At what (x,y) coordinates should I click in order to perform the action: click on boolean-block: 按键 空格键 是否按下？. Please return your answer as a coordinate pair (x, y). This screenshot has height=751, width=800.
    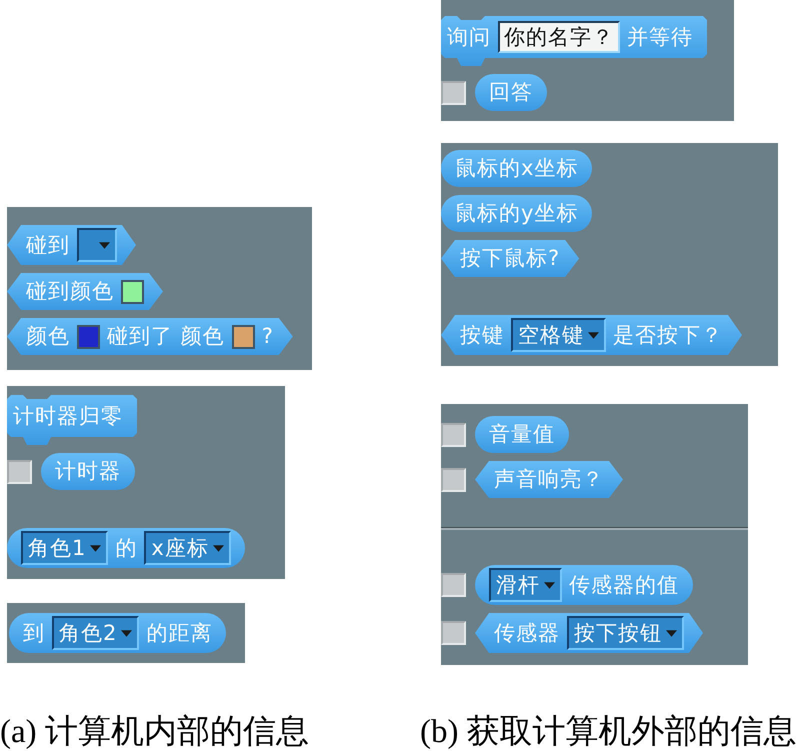
    Looking at the image, I should click on (591, 335).